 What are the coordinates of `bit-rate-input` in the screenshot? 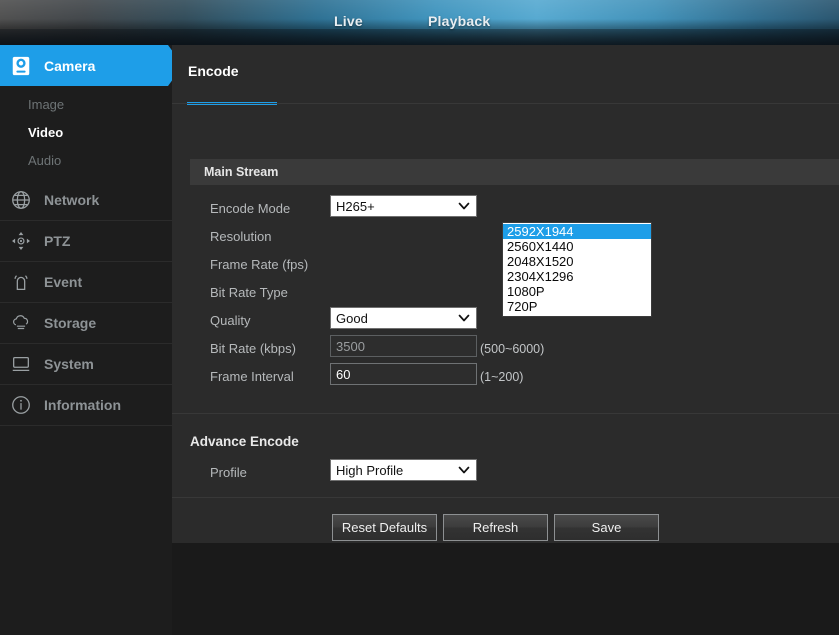 It's located at (403, 346).